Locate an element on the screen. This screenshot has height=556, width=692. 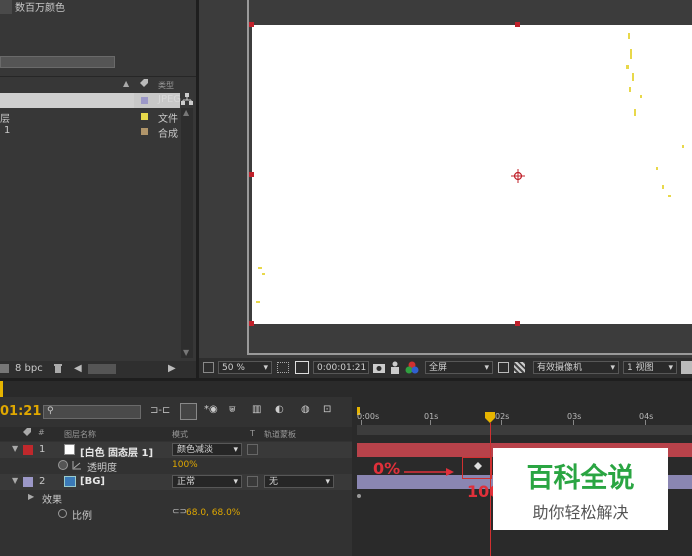
blend-mode-dropdown: 正常 ▾ is located at coordinates (207, 481).